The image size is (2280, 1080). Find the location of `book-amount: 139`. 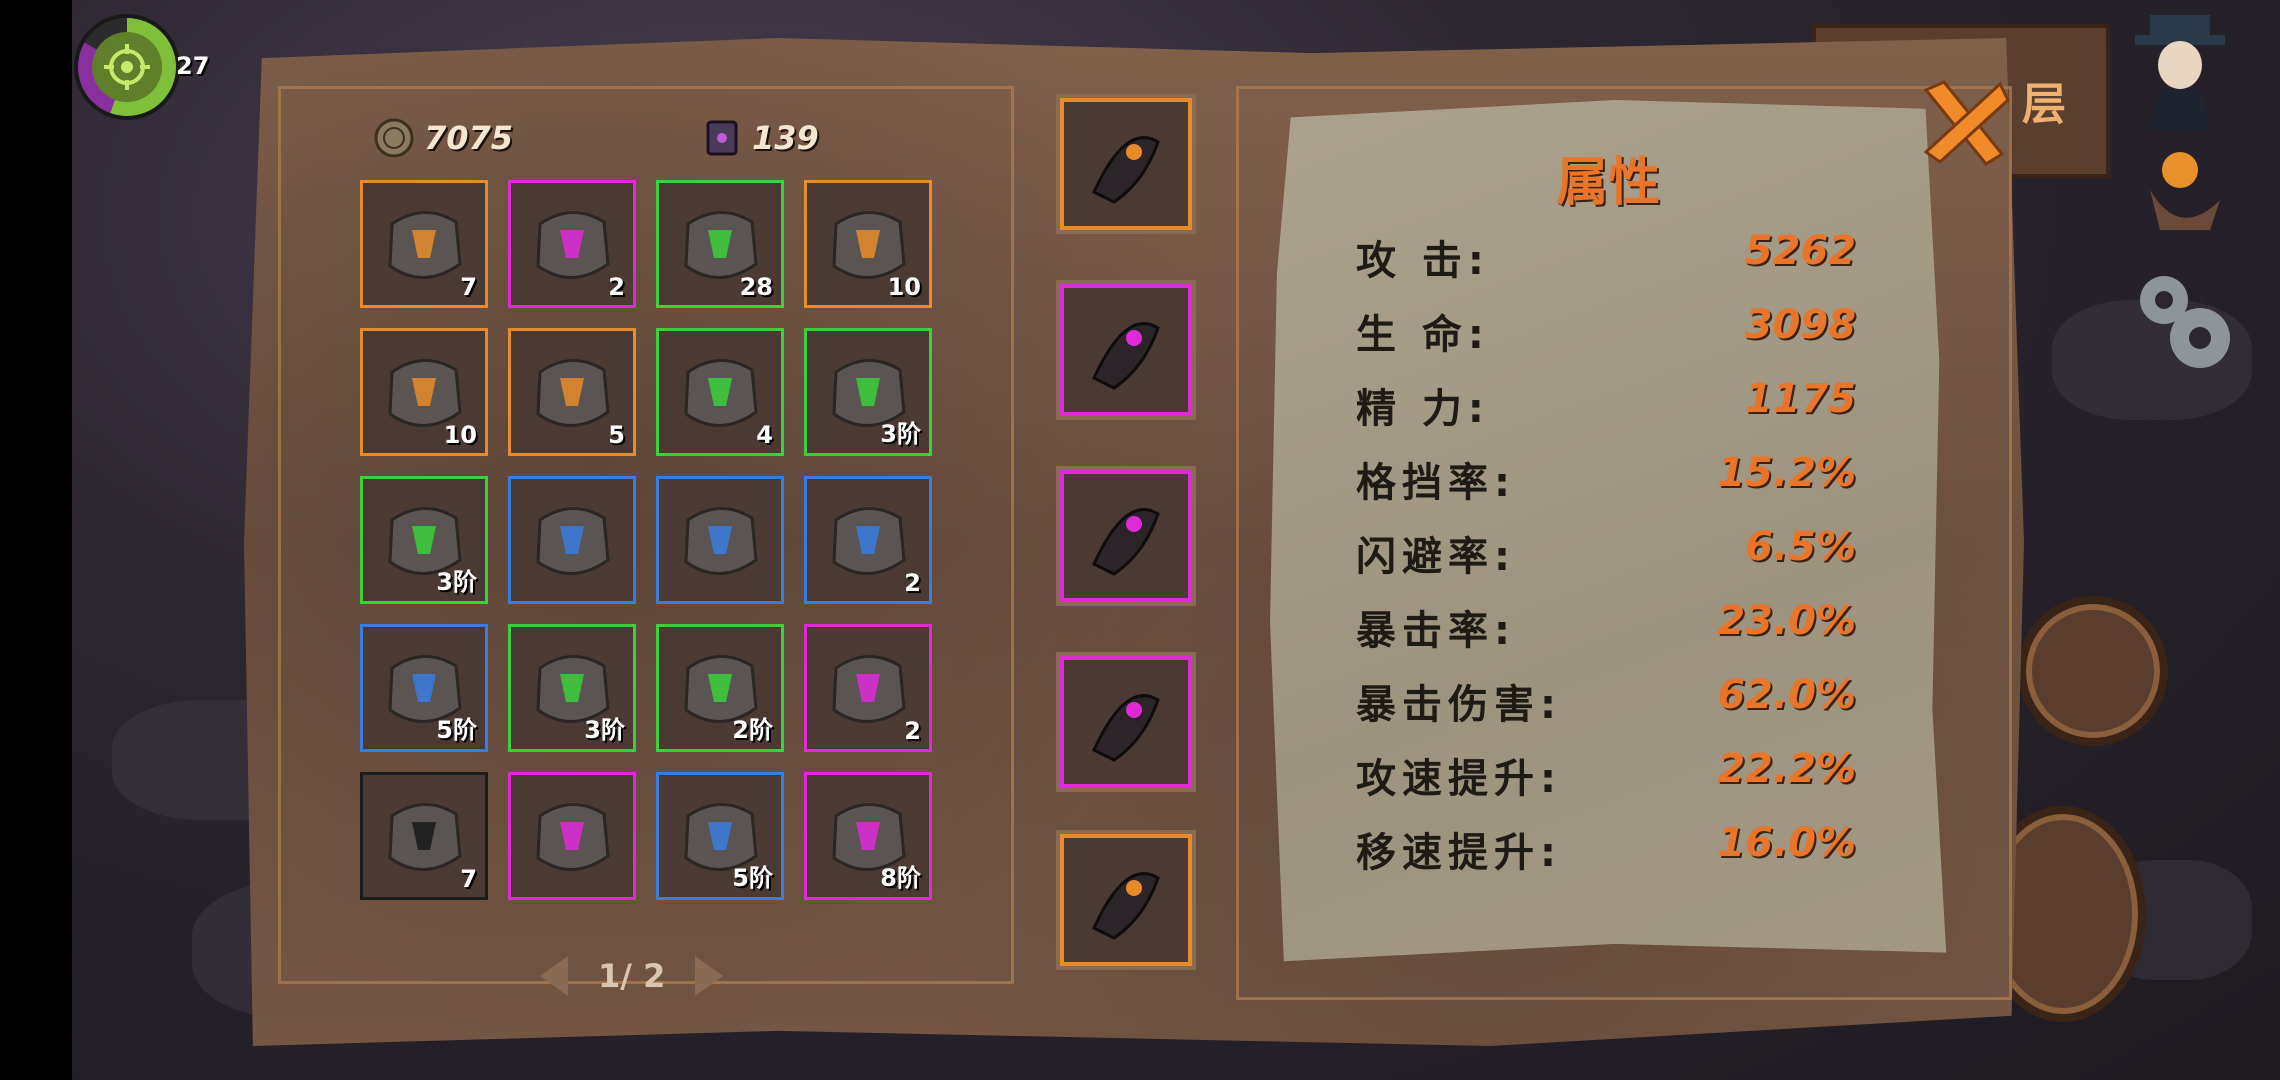

book-amount: 139 is located at coordinates (785, 138).